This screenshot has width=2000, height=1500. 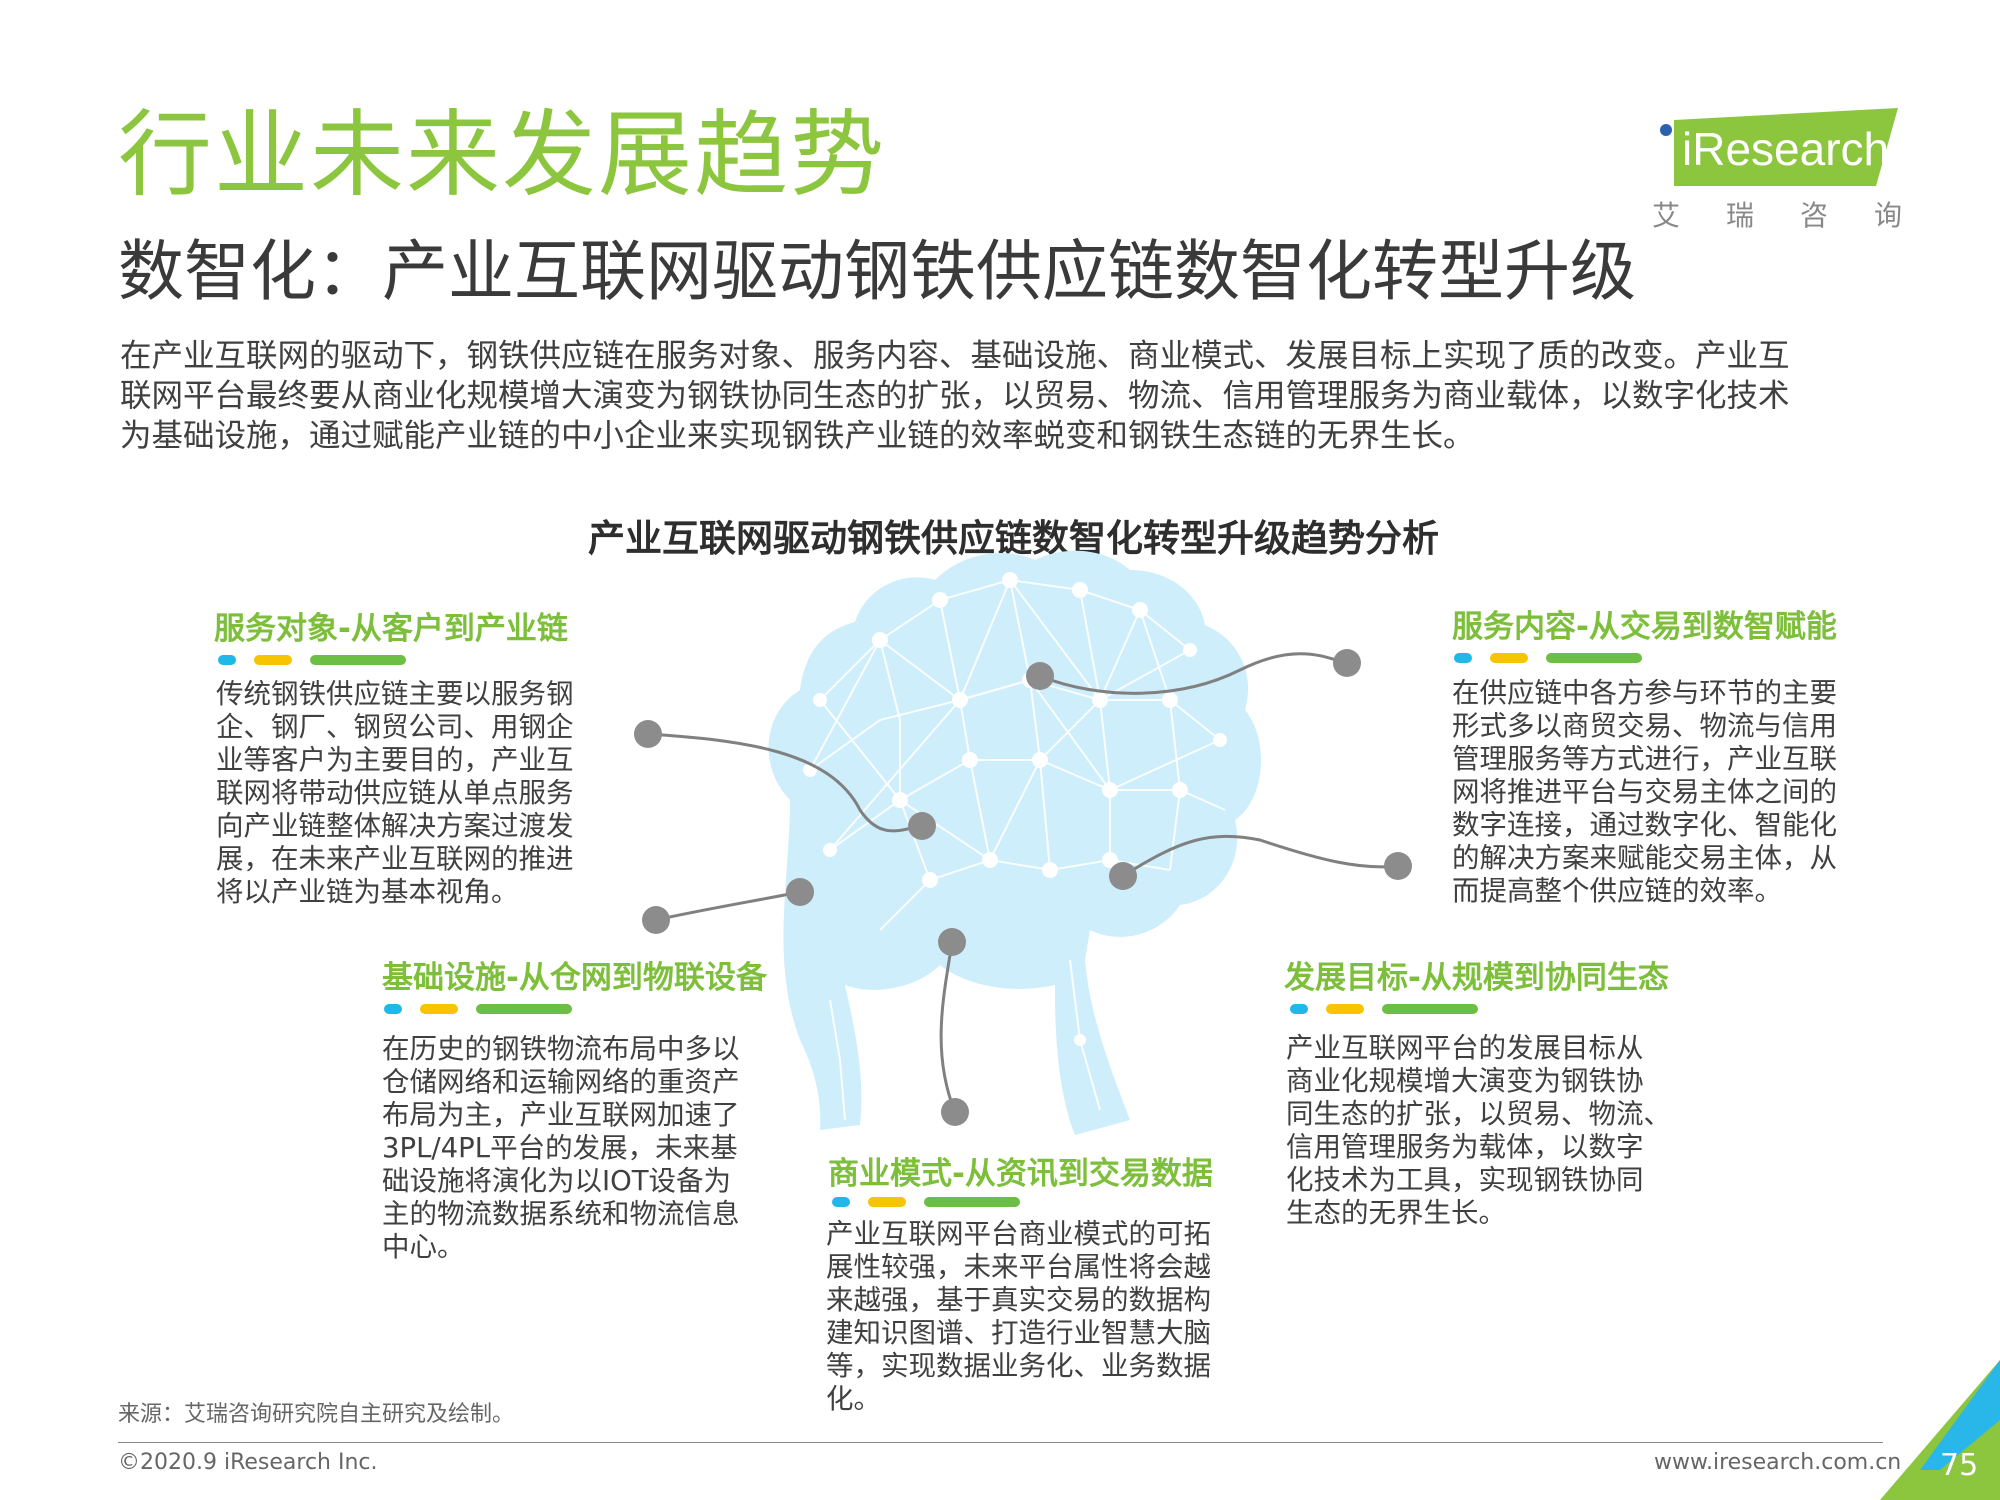 I want to click on body-line: 在历史的钢铁物流布局中多以, so click(x=561, y=1049).